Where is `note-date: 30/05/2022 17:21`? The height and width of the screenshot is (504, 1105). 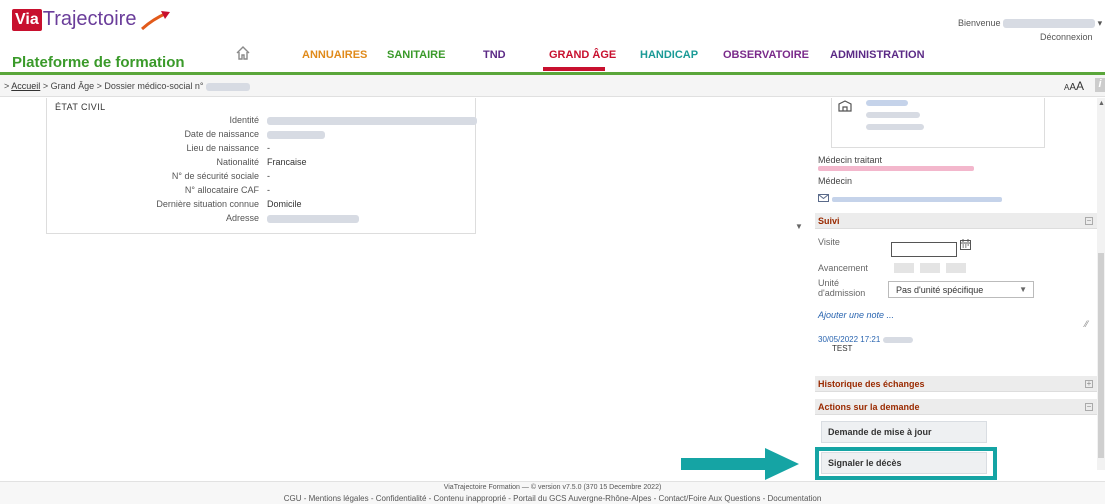
note-date: 30/05/2022 17:21 is located at coordinates (865, 339).